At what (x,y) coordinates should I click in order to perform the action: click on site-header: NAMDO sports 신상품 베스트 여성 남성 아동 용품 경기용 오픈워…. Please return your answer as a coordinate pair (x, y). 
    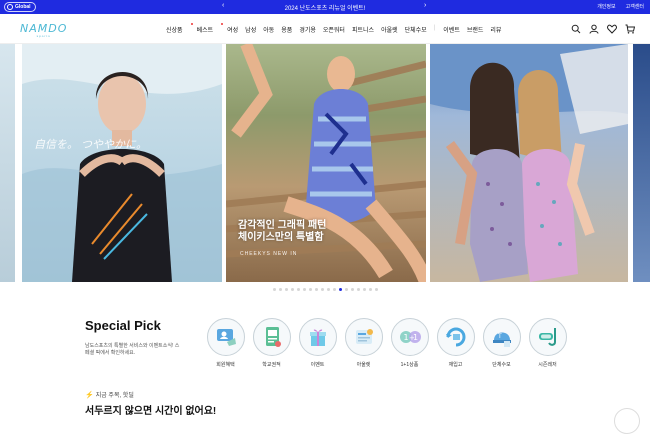
    Looking at the image, I should click on (325, 29).